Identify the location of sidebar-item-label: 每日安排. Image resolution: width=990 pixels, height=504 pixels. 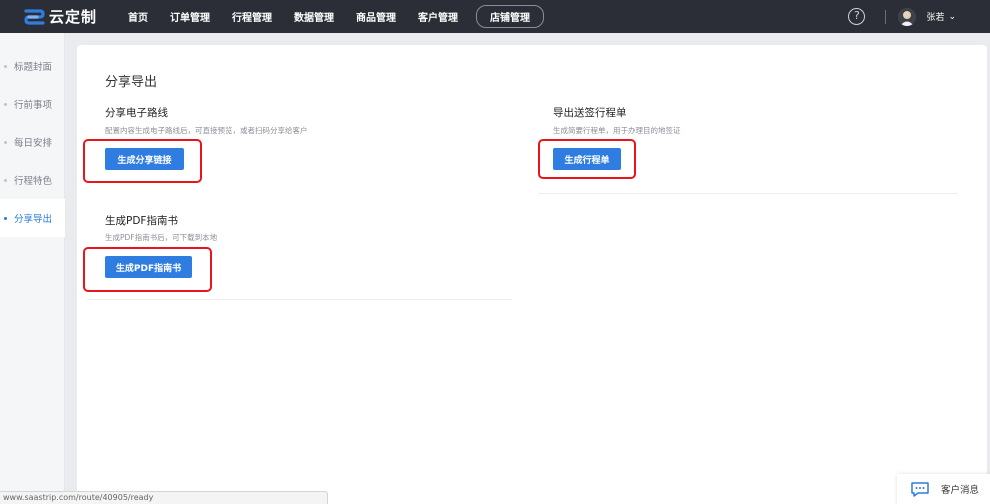
(33, 143).